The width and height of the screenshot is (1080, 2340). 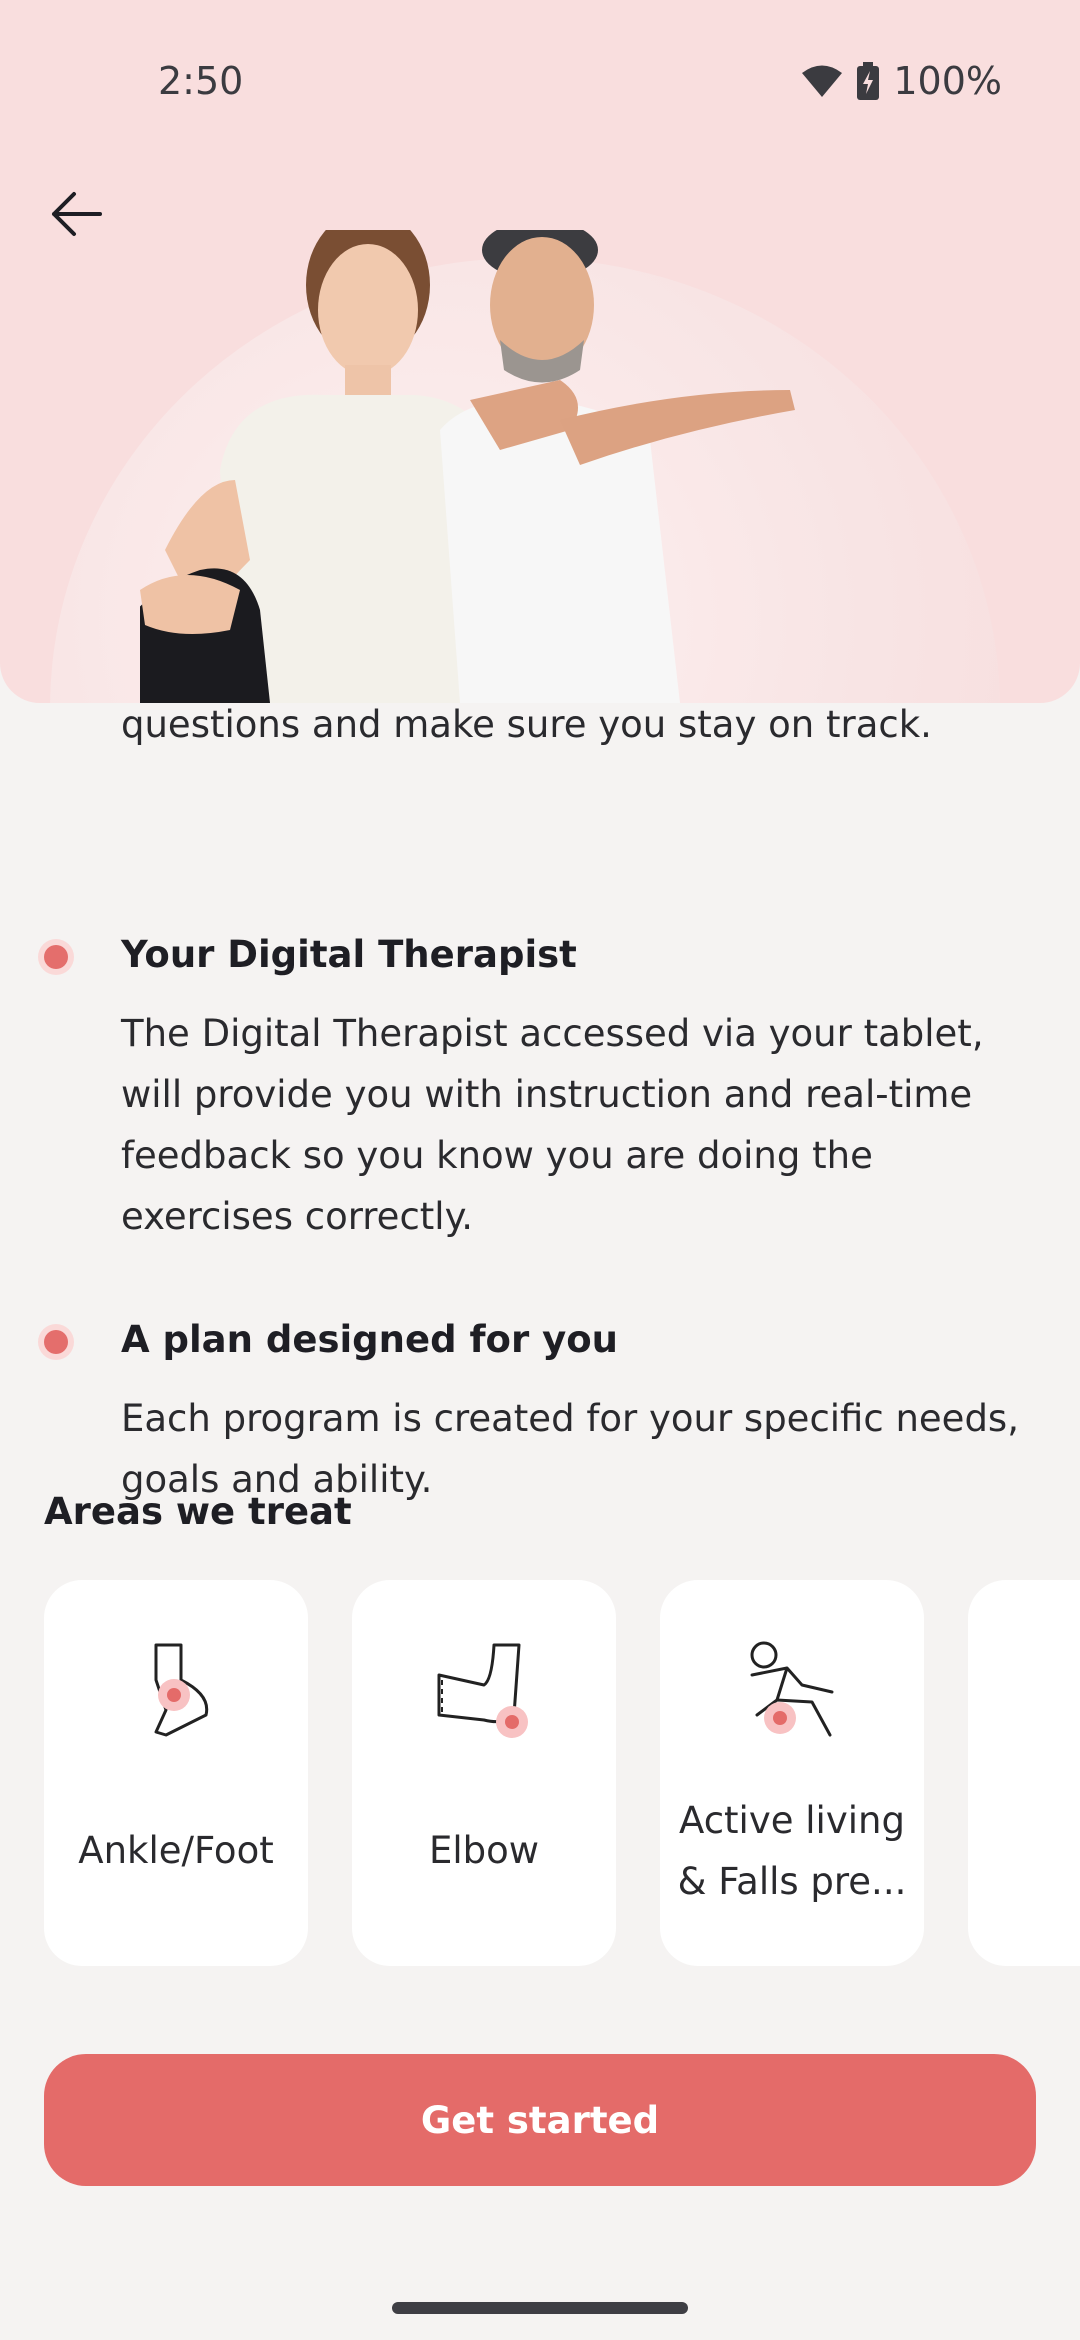 What do you see at coordinates (484, 1773) in the screenshot?
I see `area-card-elbow: Elbow` at bounding box center [484, 1773].